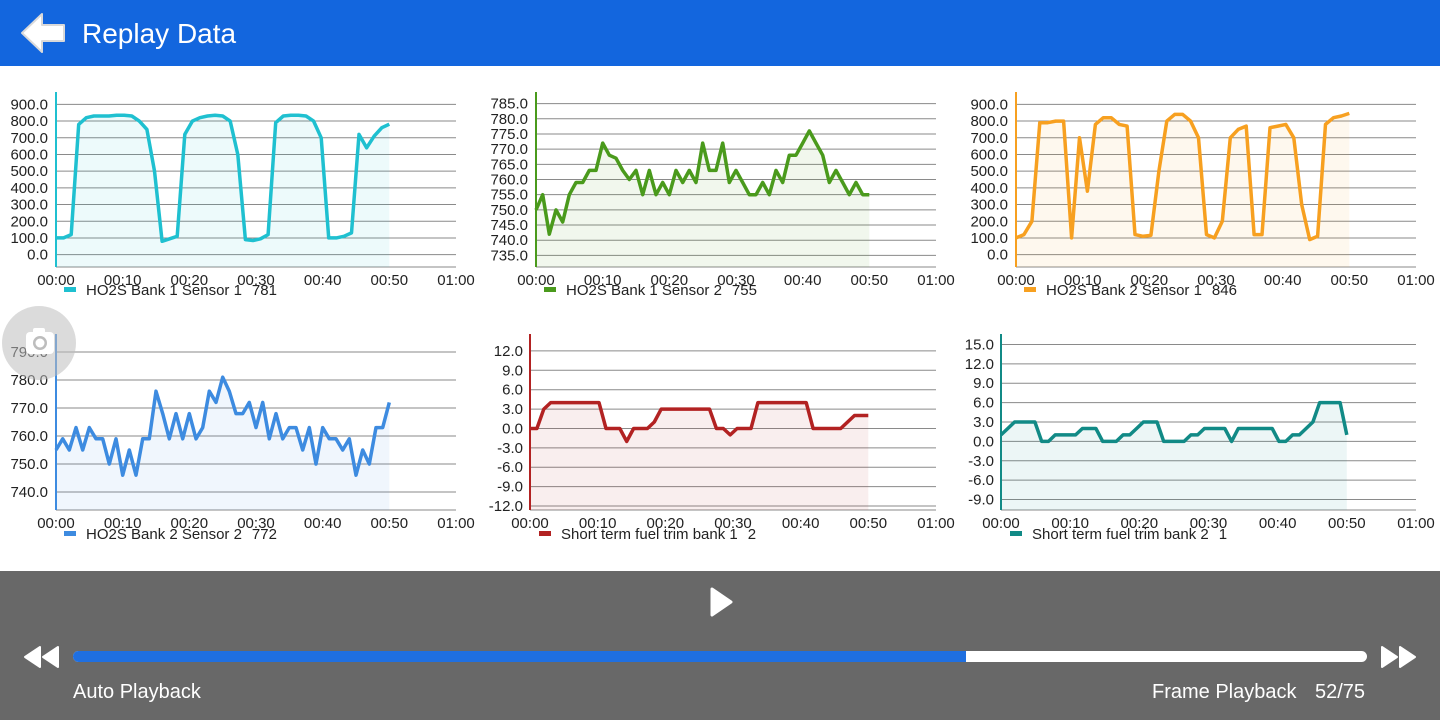 Image resolution: width=1440 pixels, height=720 pixels. I want to click on page-title: Replay Data, so click(159, 33).